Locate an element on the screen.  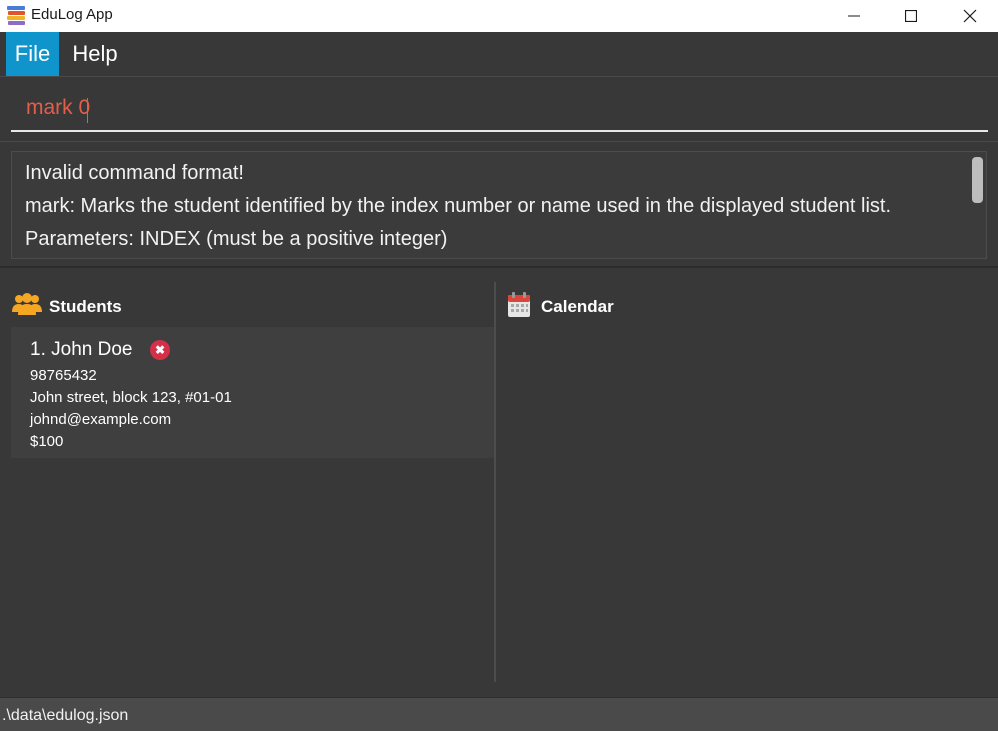
panel-divider is located at coordinates (495, 482).